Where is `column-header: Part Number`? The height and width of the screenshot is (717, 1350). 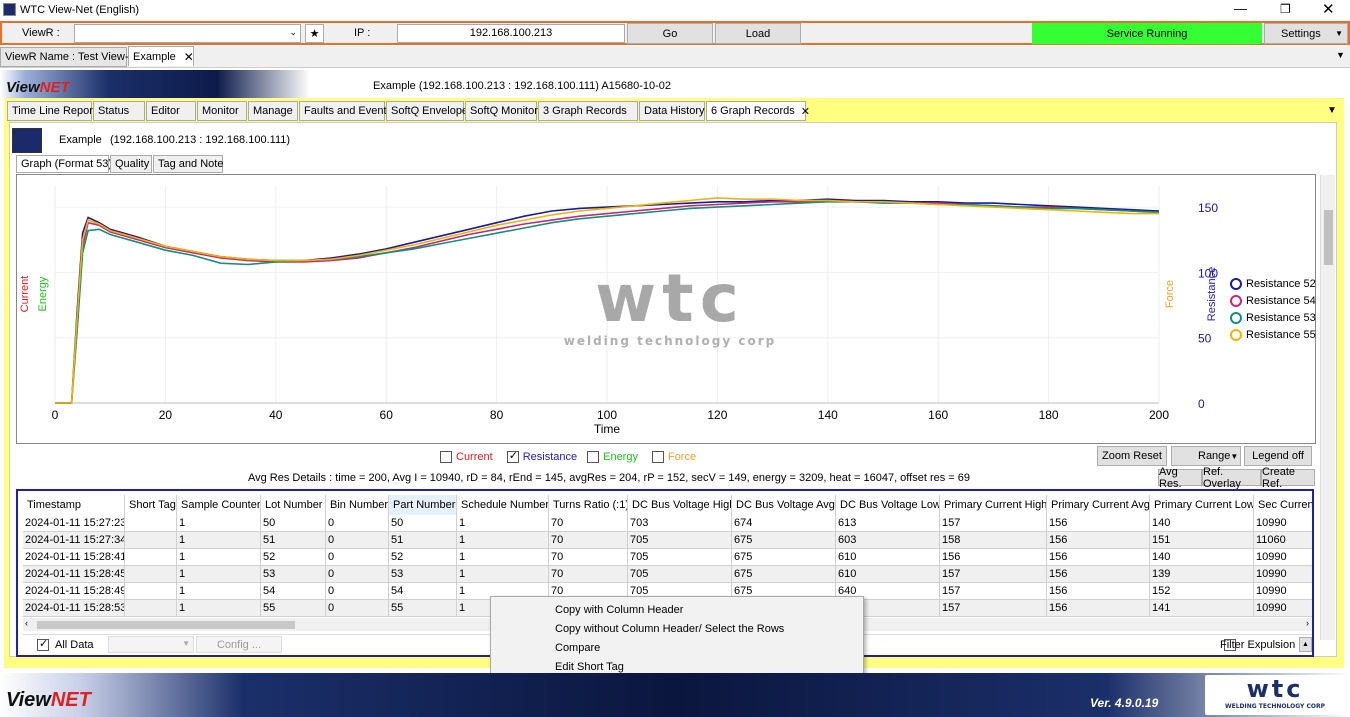 column-header: Part Number is located at coordinates (423, 505).